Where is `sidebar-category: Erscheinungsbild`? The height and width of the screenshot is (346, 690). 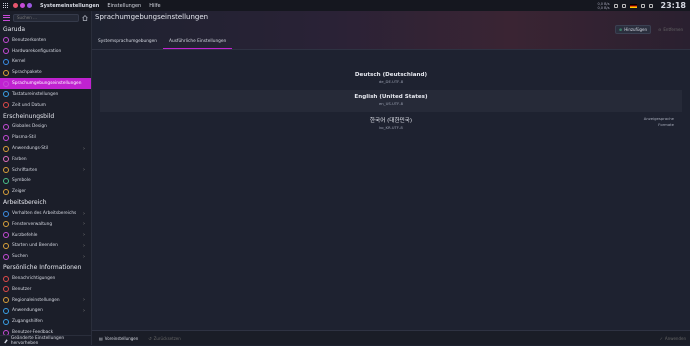
sidebar-category: Erscheinungsbild is located at coordinates (29, 116).